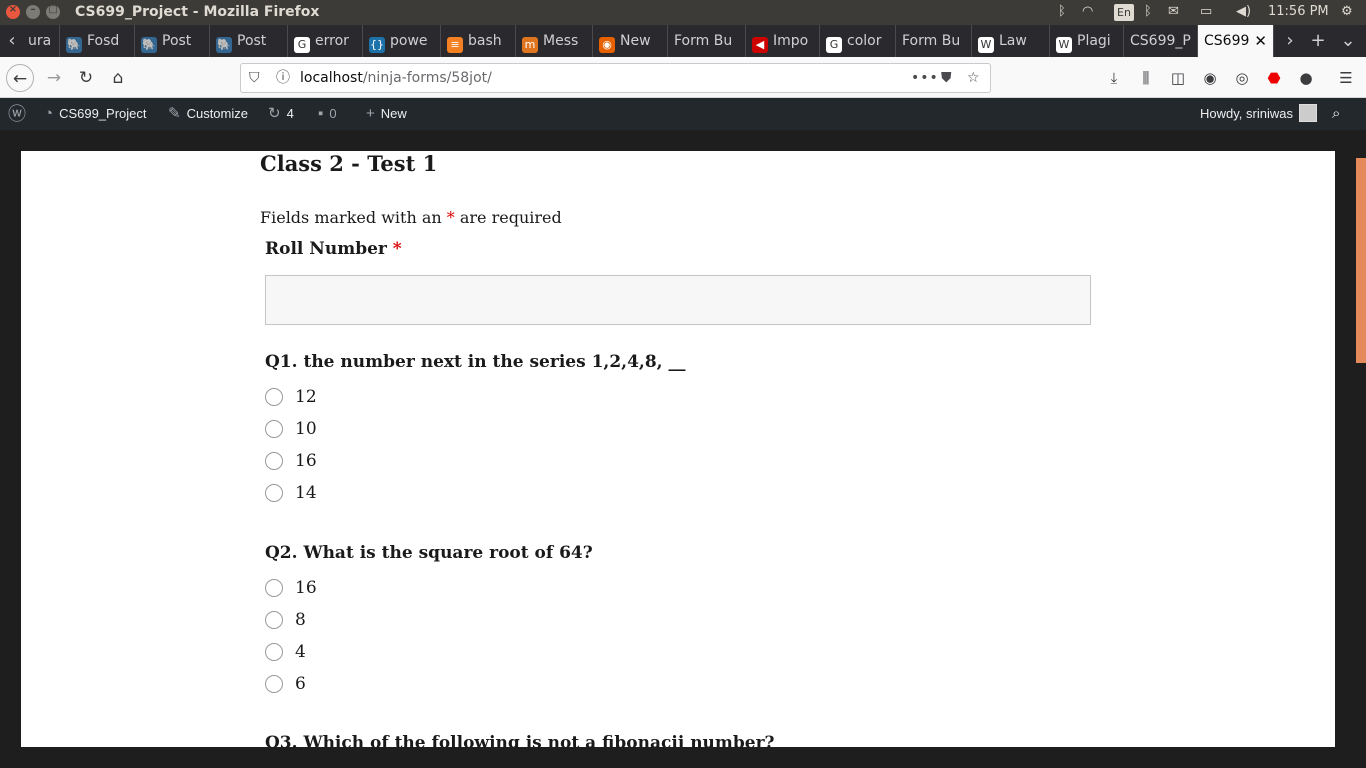  What do you see at coordinates (510, 217) in the screenshot?
I see `required-note-text-end: are required` at bounding box center [510, 217].